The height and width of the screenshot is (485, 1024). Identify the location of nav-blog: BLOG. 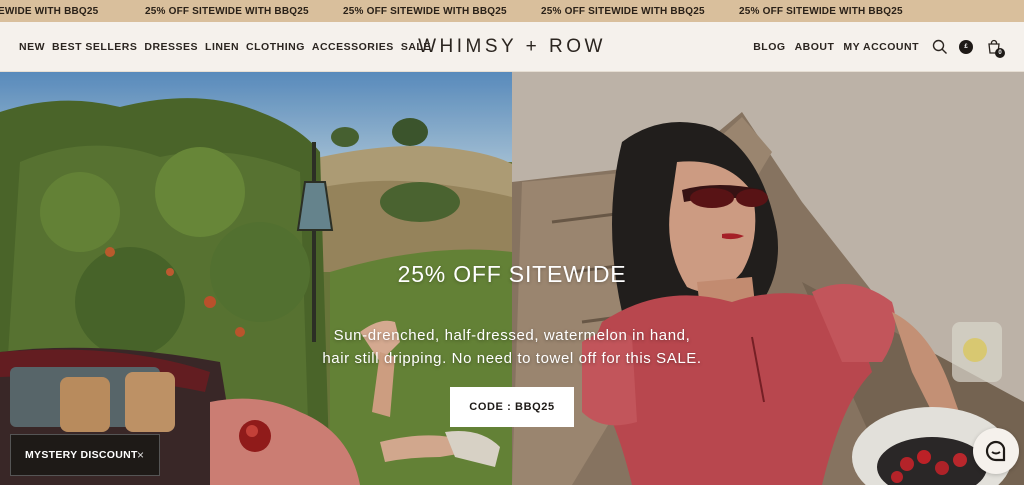
(769, 47).